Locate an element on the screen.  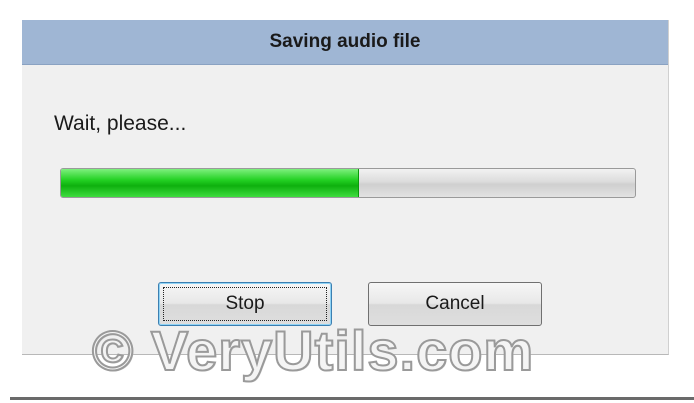
progress-bar-fill is located at coordinates (210, 183).